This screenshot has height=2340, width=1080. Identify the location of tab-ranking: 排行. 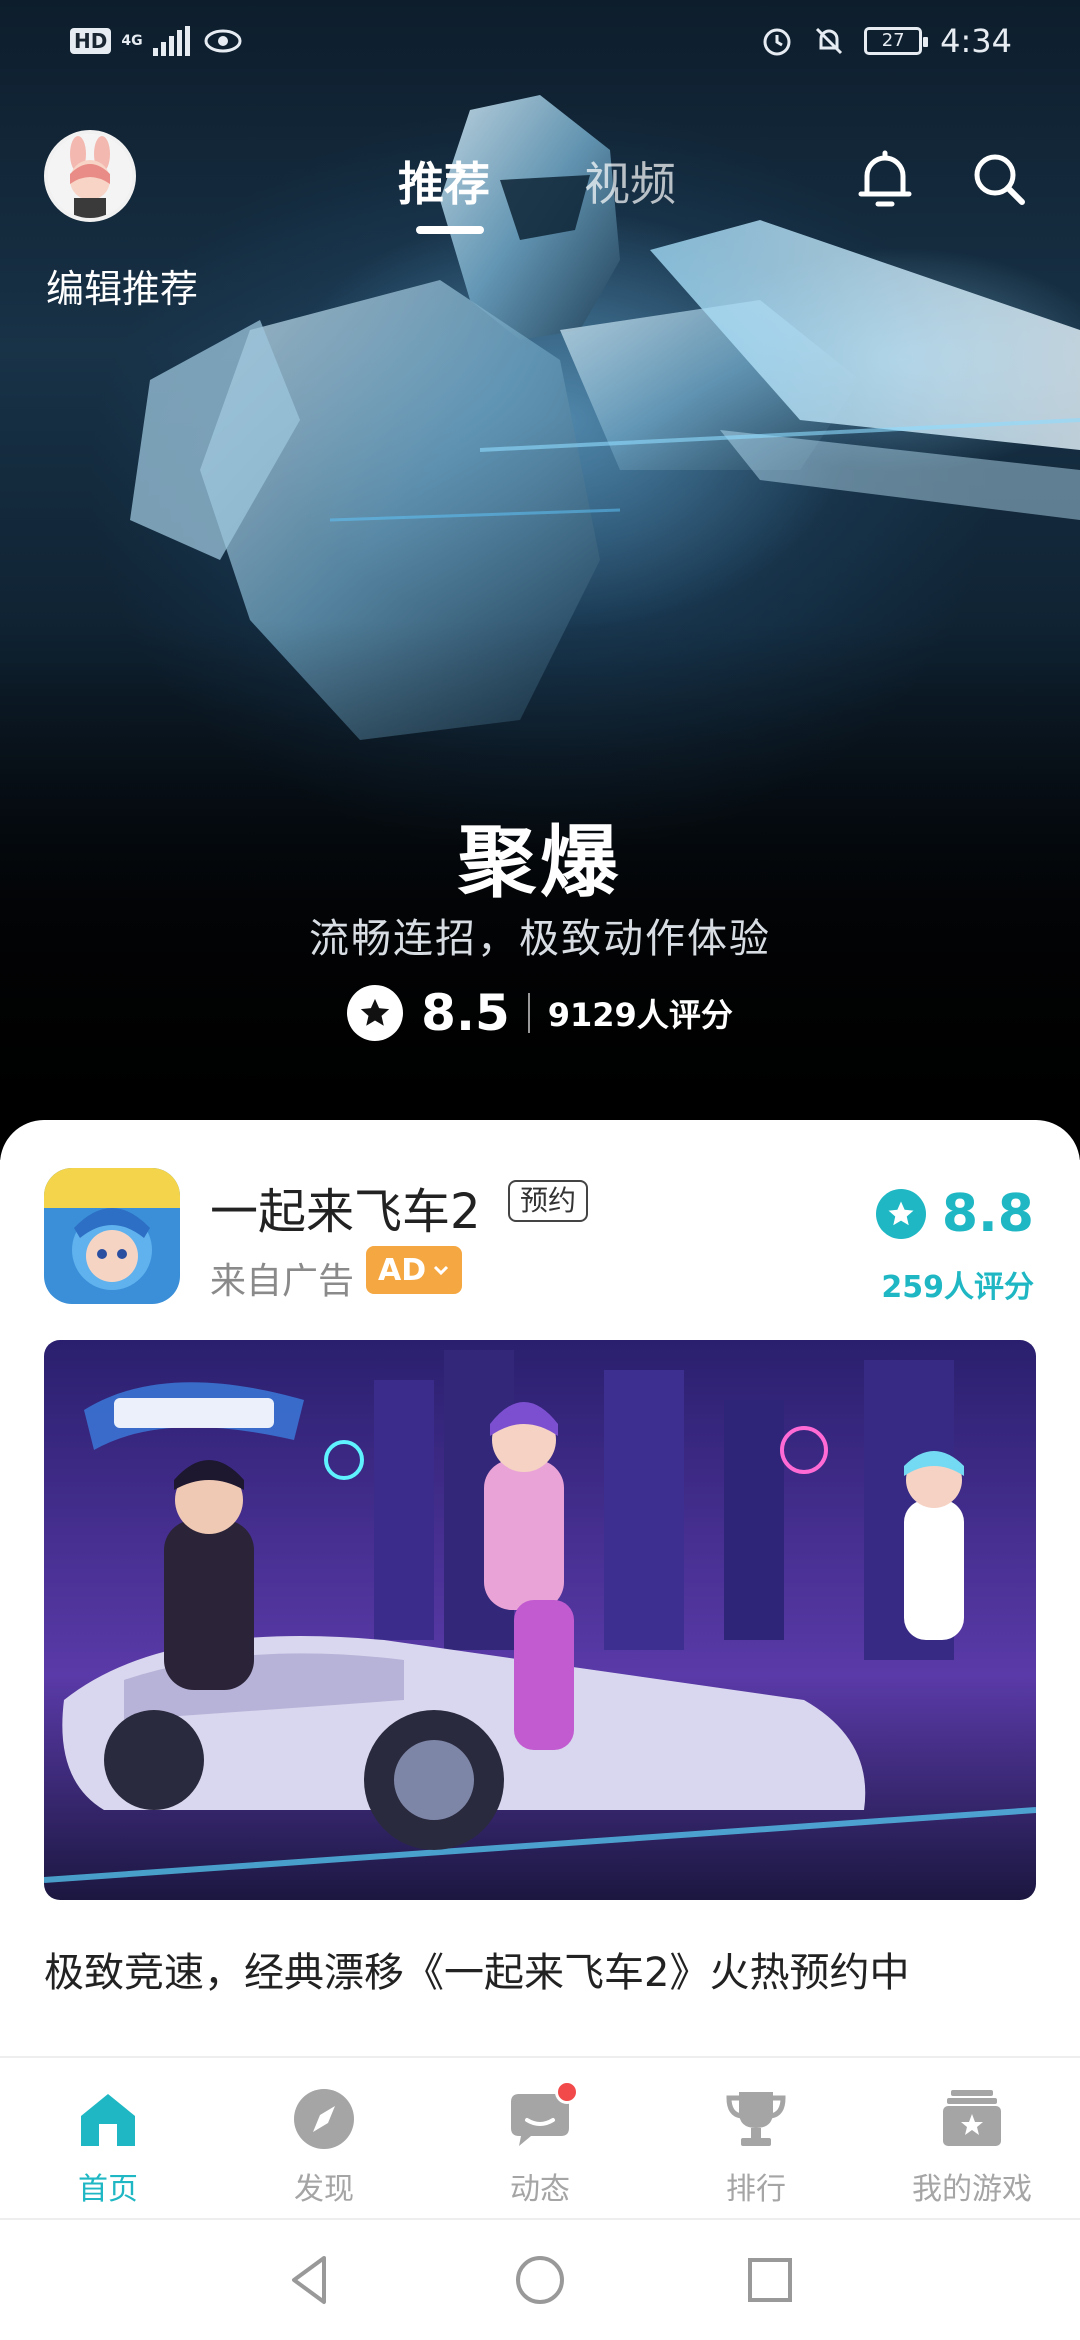
(756, 2138).